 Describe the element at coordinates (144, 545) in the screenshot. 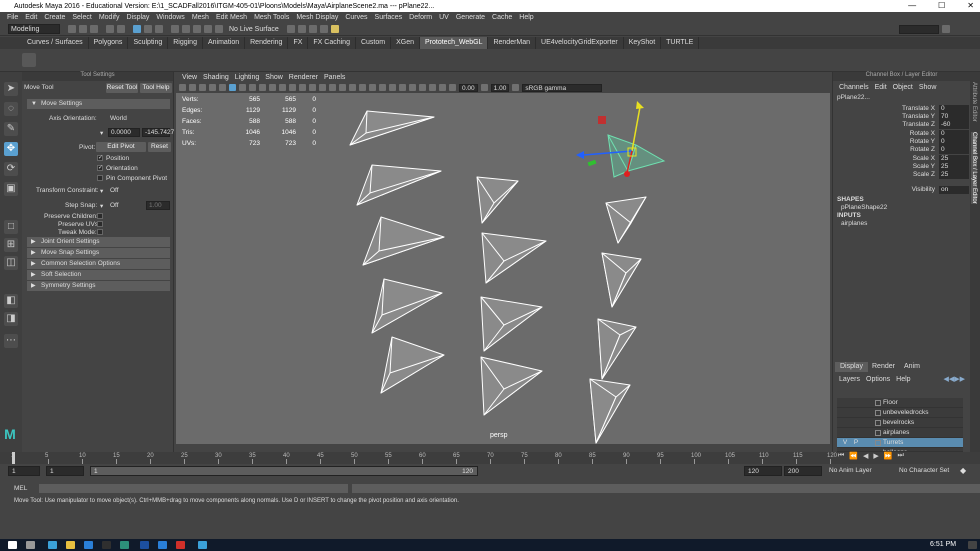

I see `photoshop-icon` at that location.